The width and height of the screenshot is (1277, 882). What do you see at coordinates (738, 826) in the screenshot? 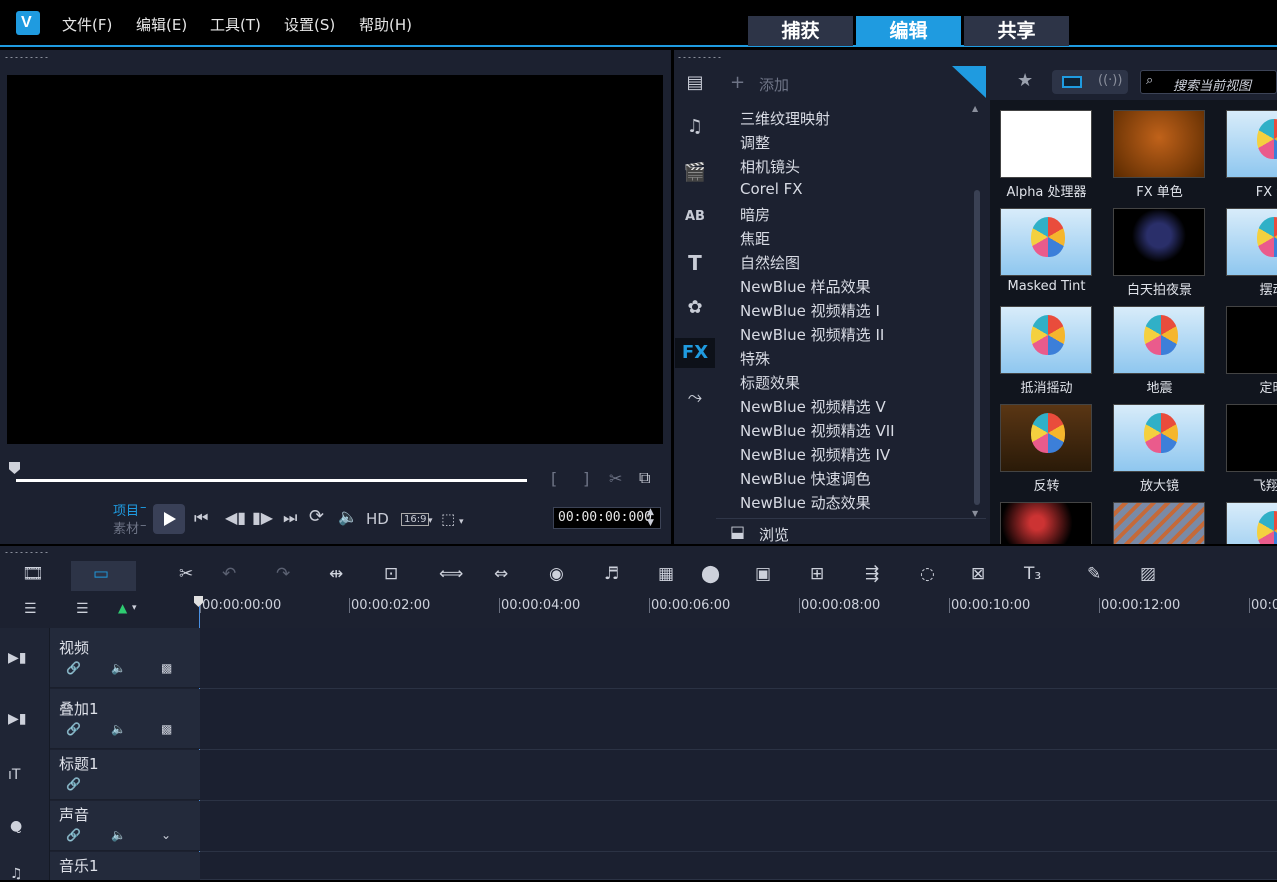
I see `track-lane-voice` at bounding box center [738, 826].